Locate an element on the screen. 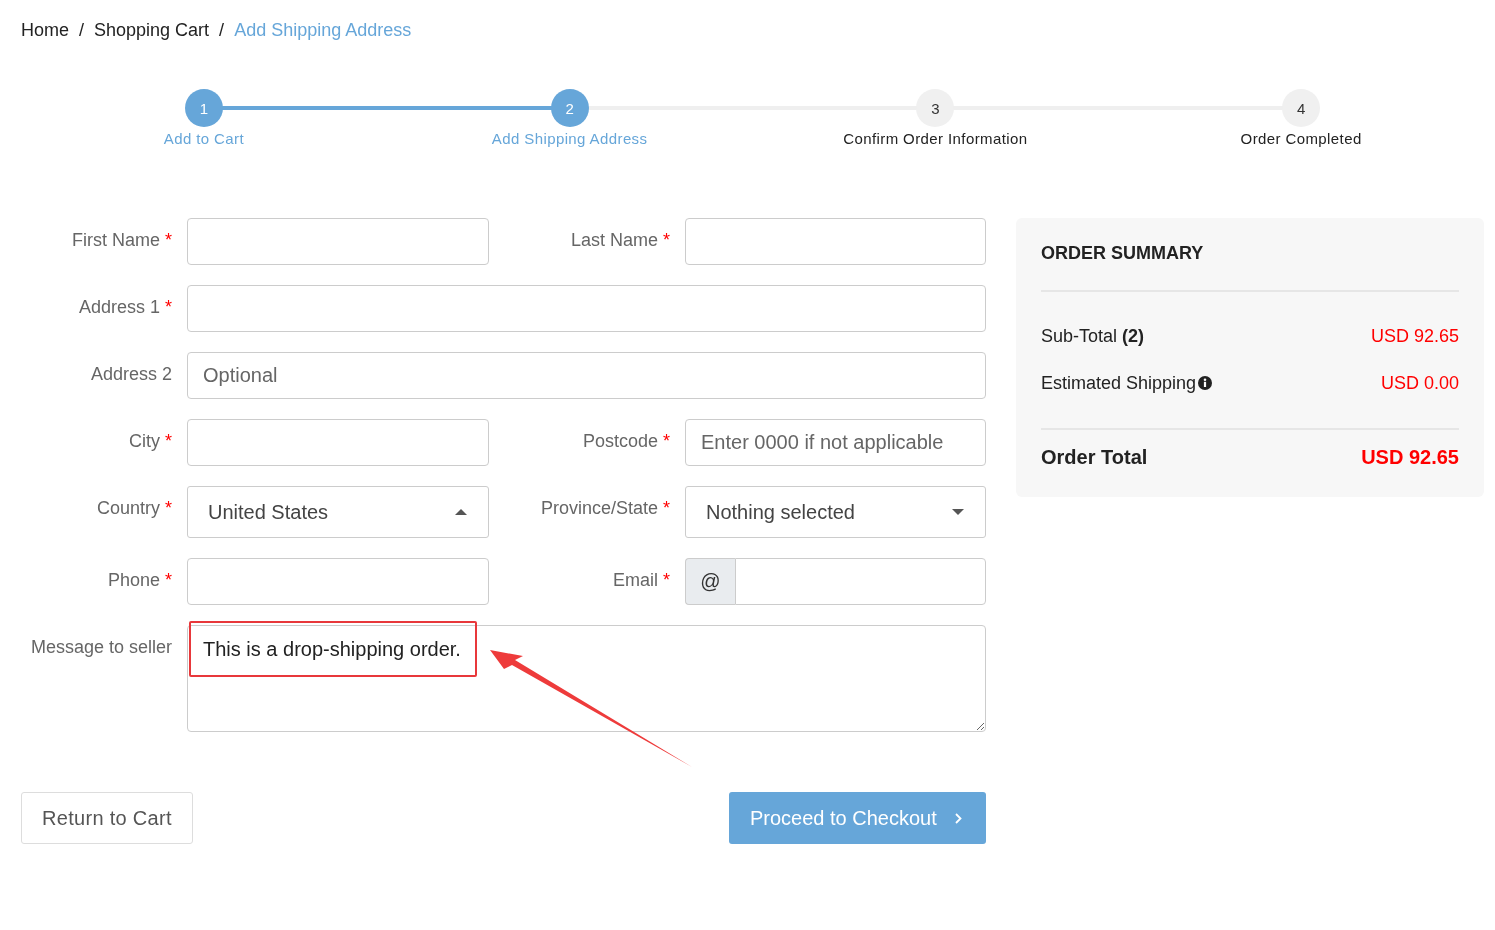  chevron-right-icon is located at coordinates (958, 818).